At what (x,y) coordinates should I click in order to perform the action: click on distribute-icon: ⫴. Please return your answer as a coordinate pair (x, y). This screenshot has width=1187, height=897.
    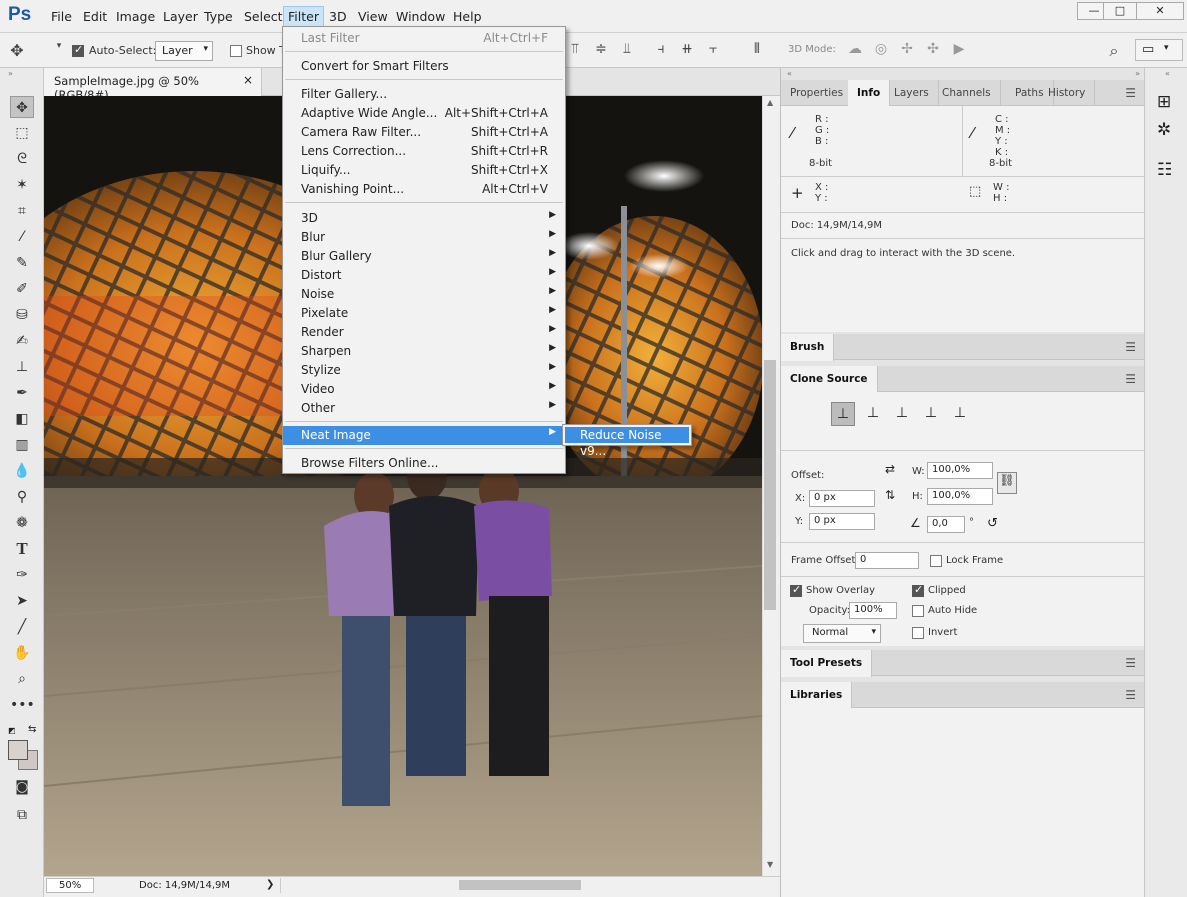
    Looking at the image, I should click on (757, 50).